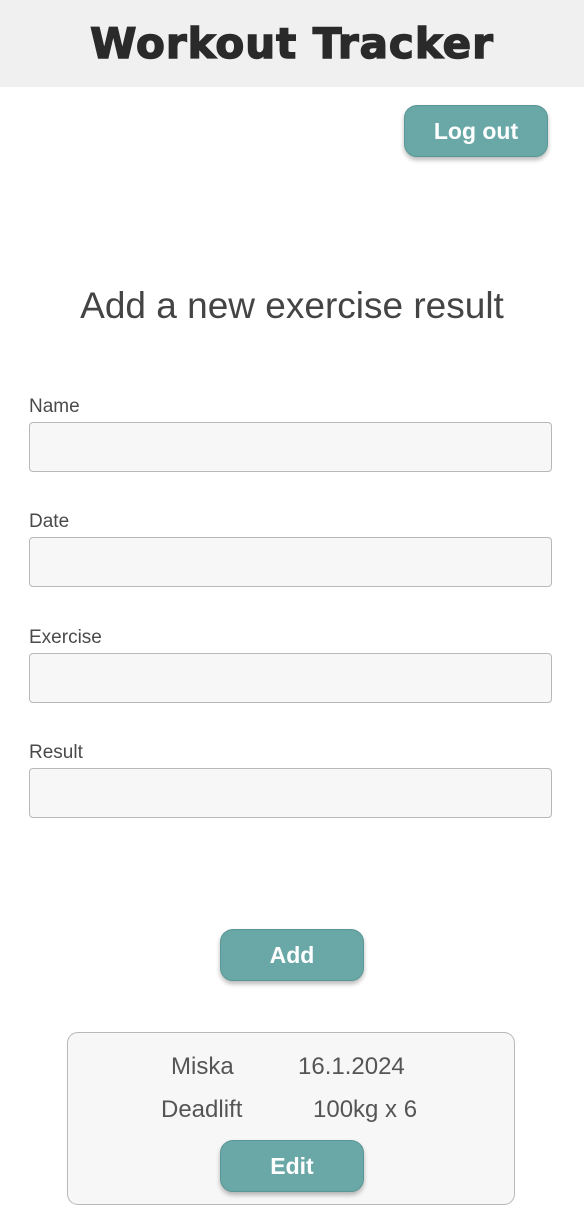  What do you see at coordinates (54, 406) in the screenshot?
I see `name-label: Name` at bounding box center [54, 406].